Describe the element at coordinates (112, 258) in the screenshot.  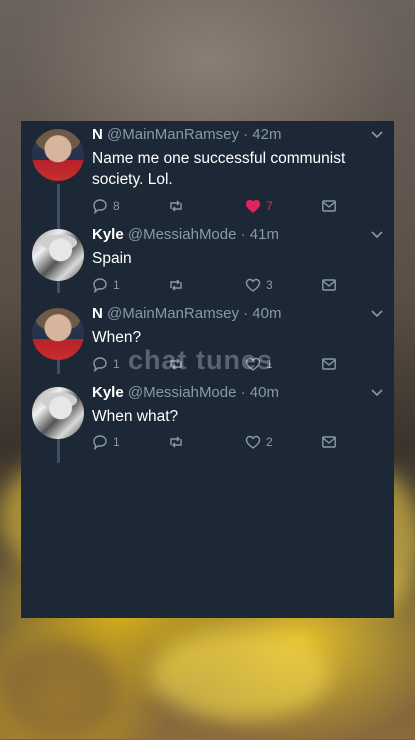
I see `tweet-text: Spain` at that location.